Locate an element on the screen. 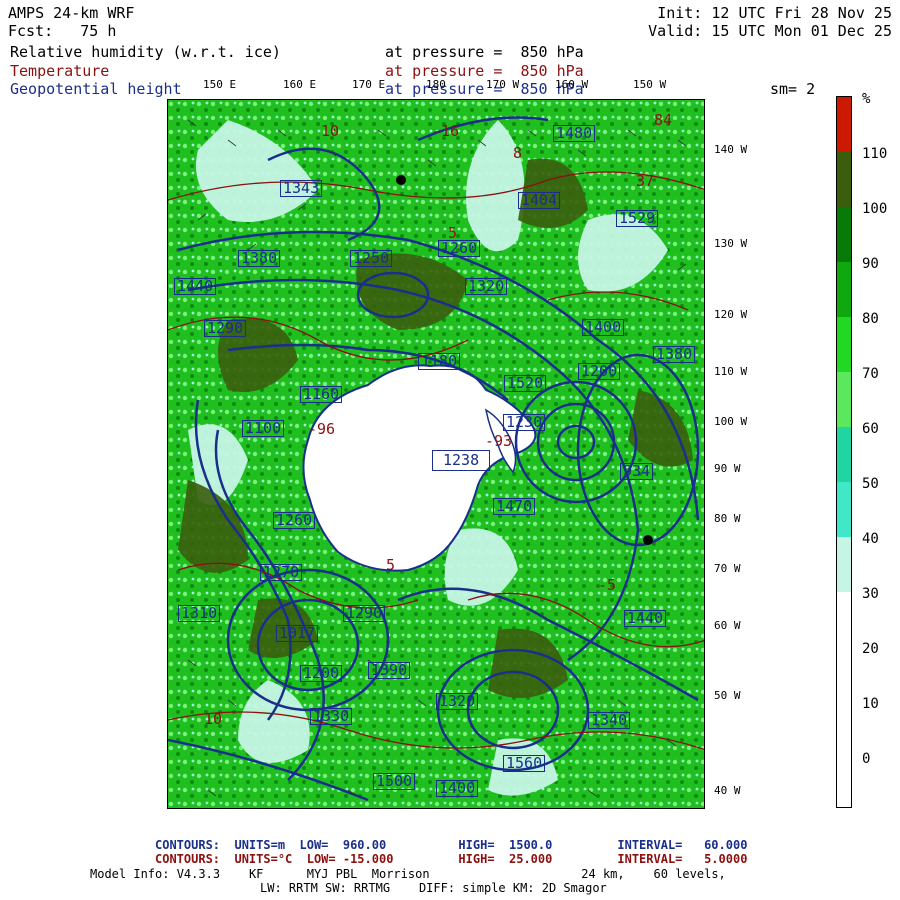 The width and height of the screenshot is (900, 900). valid-time: Valid: 15 UTC Mon 01 Dec 25 is located at coordinates (770, 31).